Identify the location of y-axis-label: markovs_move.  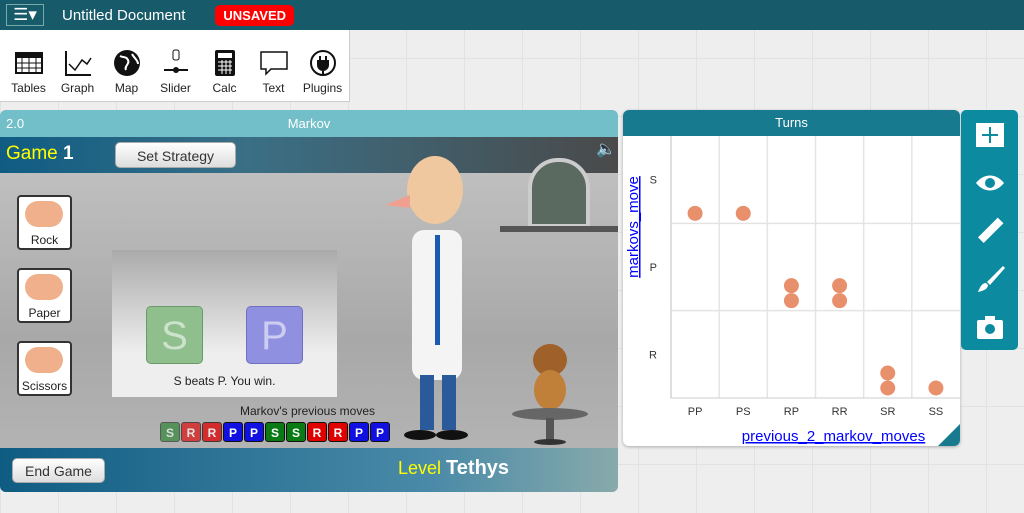
(633, 227).